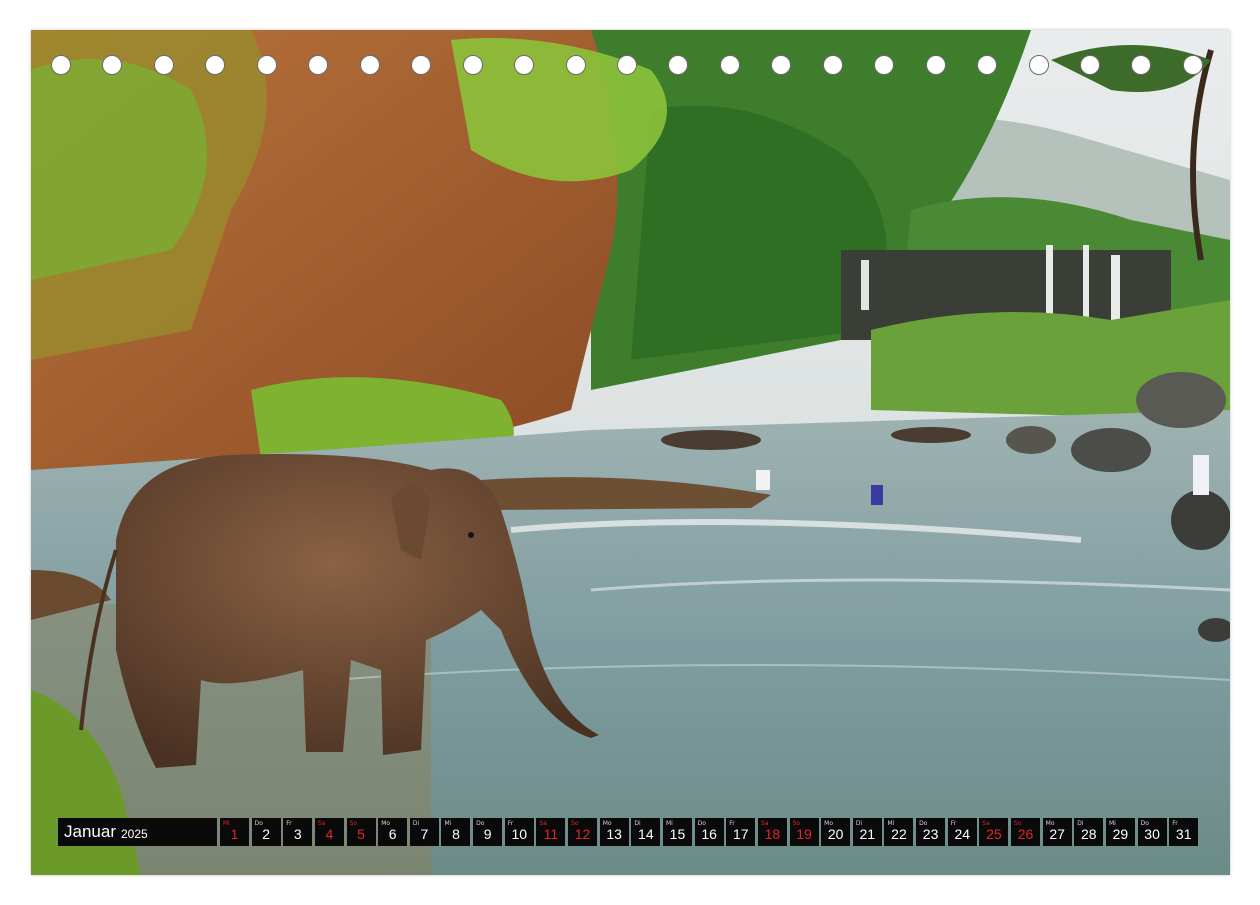 The image size is (1260, 905). I want to click on day-number: 1, so click(234, 834).